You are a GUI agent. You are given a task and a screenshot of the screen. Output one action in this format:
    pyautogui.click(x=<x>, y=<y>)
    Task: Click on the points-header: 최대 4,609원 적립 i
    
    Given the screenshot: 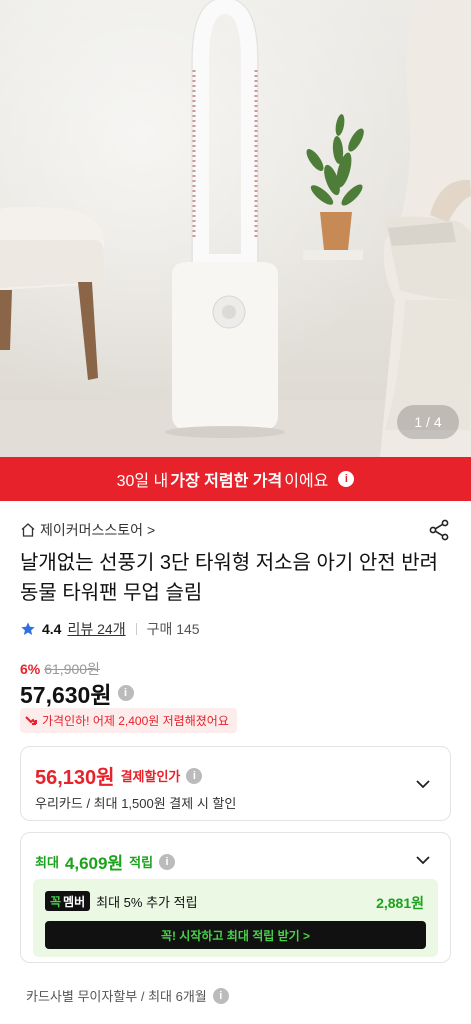 What is the action you would take?
    pyautogui.click(x=105, y=861)
    